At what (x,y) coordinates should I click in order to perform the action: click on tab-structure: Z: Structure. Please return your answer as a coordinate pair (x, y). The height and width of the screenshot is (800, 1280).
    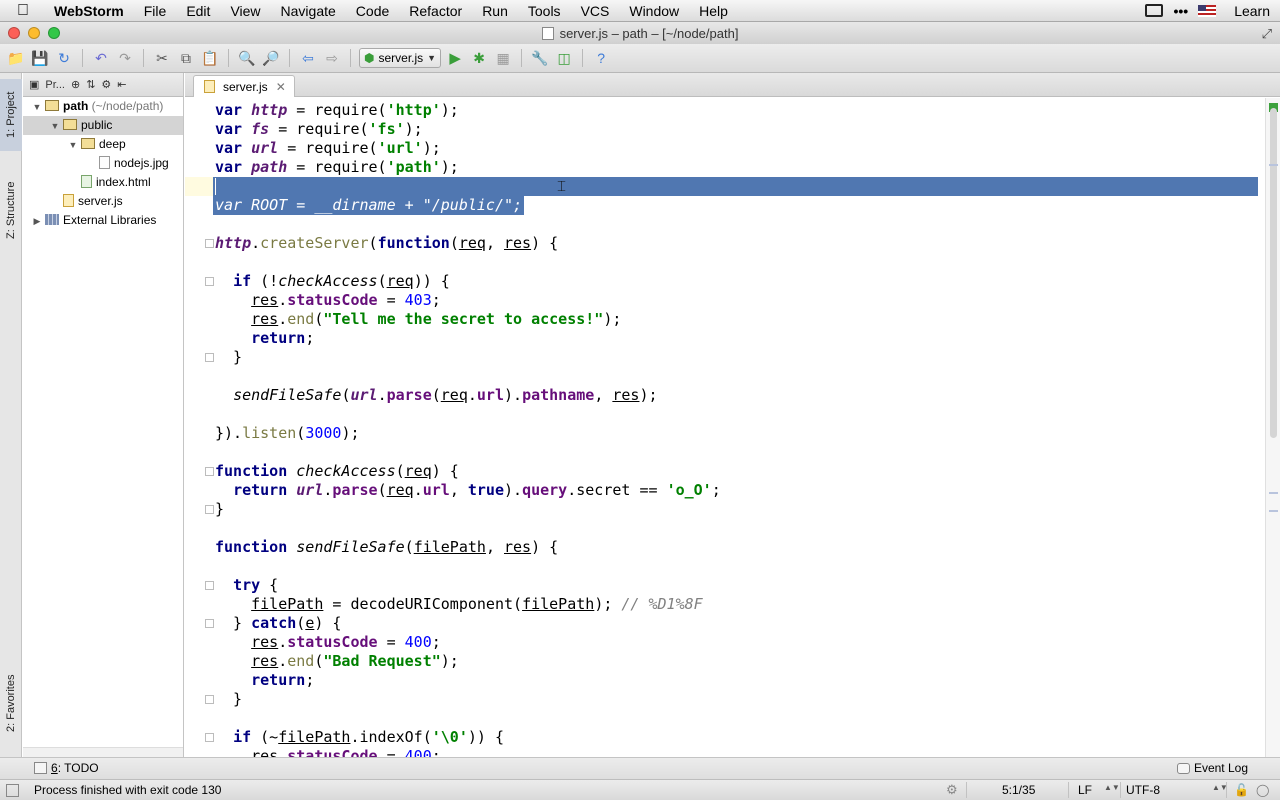
    Looking at the image, I should click on (11, 210).